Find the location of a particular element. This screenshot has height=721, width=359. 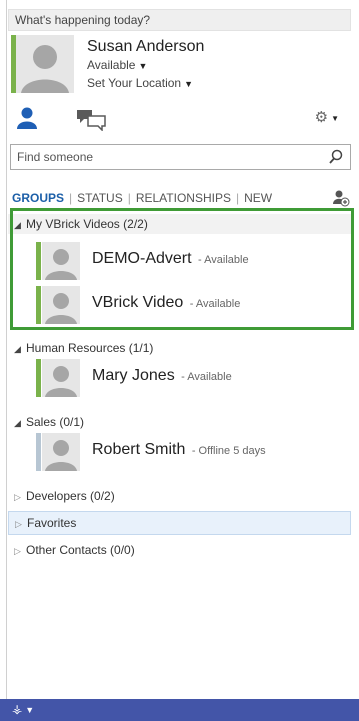

contacts-icon is located at coordinates (27, 118).